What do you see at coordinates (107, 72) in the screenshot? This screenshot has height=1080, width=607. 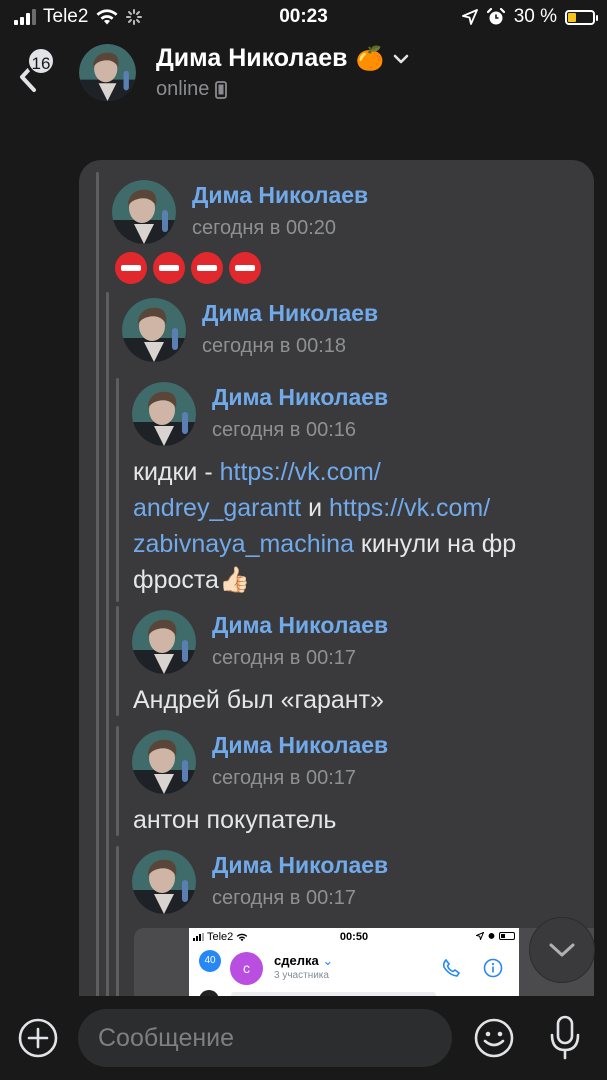 I see `contact-avatar` at bounding box center [107, 72].